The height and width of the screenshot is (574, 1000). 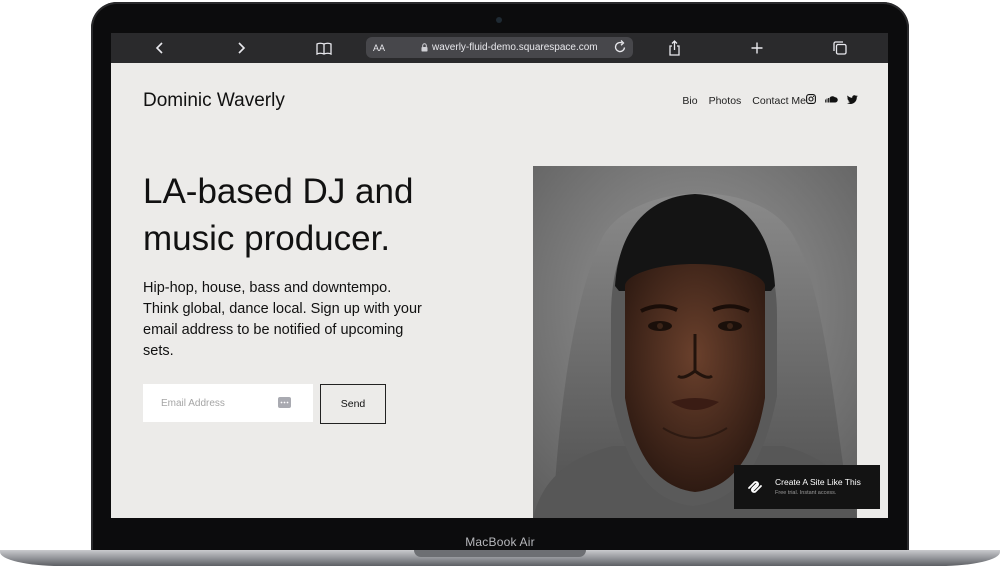 I want to click on bookmarks-button, so click(x=324, y=48).